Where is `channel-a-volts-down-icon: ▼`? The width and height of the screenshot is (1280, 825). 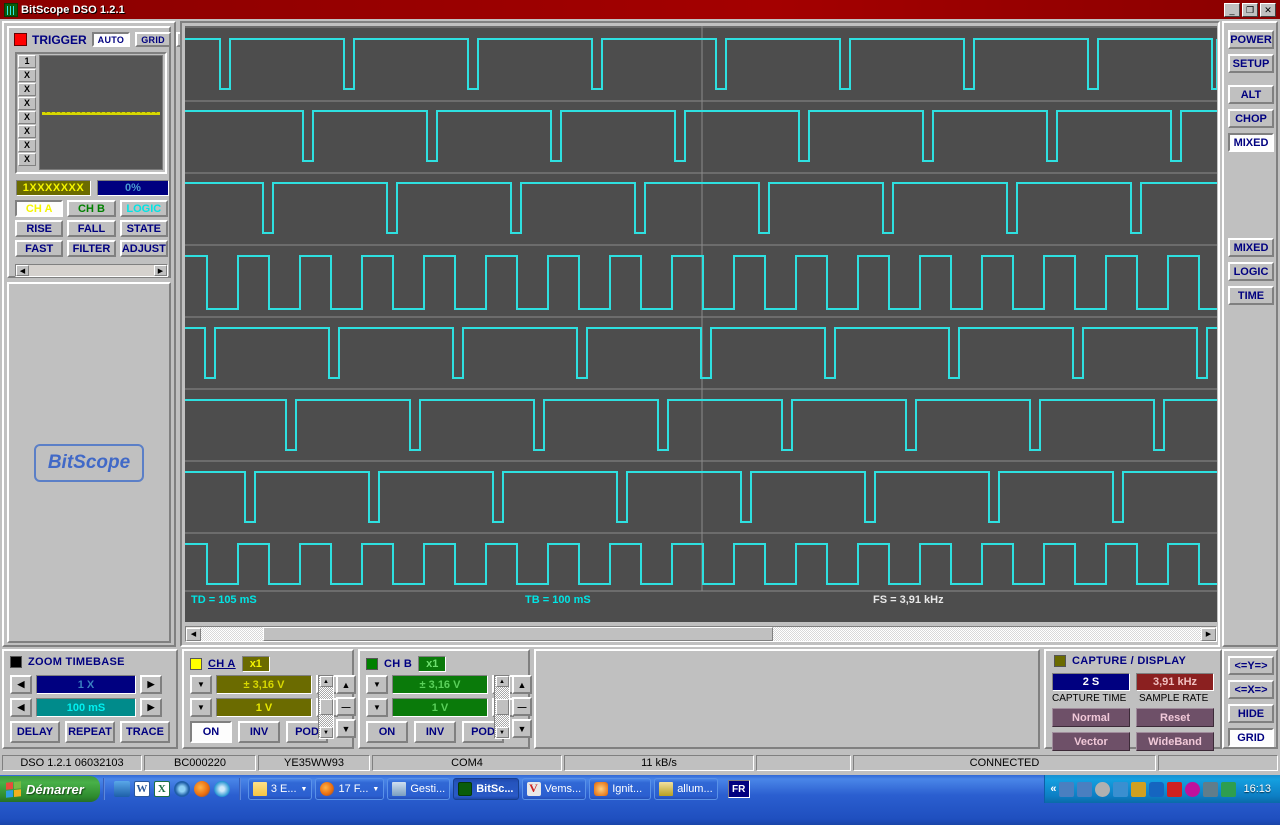 channel-a-volts-down-icon: ▼ is located at coordinates (201, 707).